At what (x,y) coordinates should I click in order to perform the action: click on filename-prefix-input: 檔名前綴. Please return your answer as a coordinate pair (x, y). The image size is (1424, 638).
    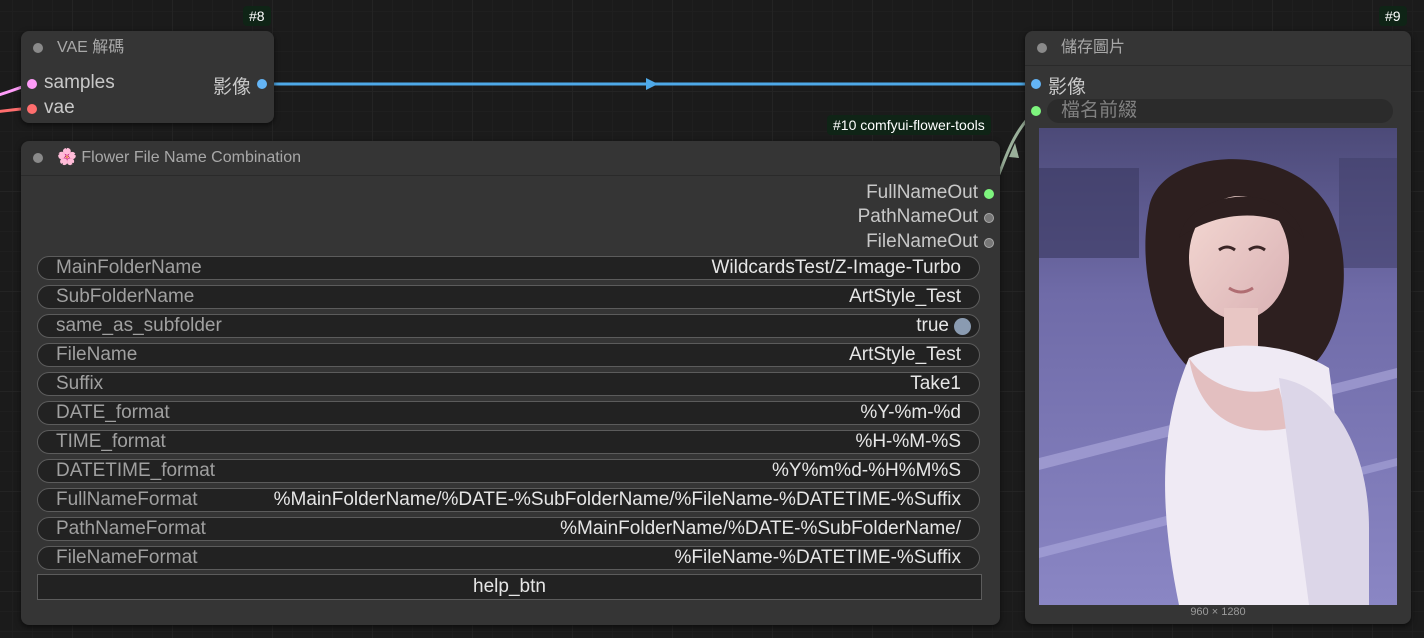
    Looking at the image, I should click on (1220, 111).